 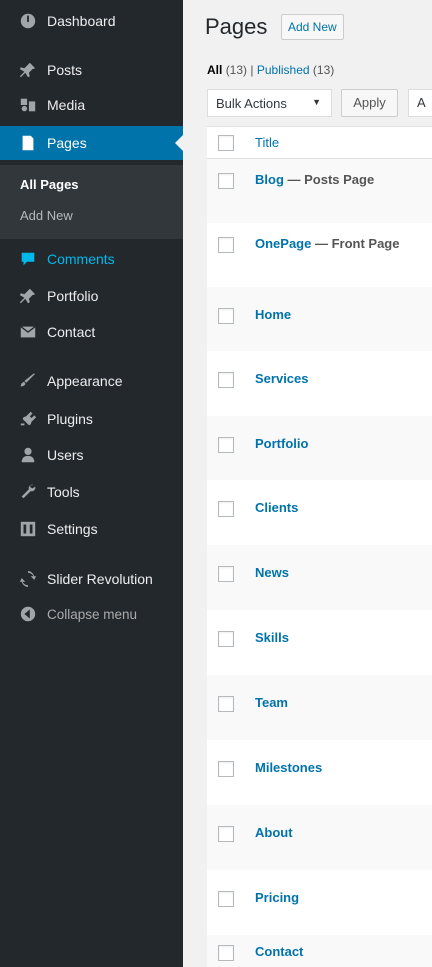 What do you see at coordinates (274, 832) in the screenshot?
I see `row-title-link: About` at bounding box center [274, 832].